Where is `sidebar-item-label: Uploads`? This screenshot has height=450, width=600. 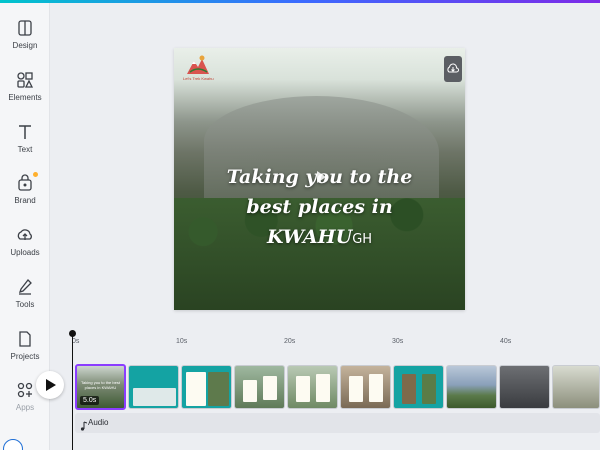 sidebar-item-label: Uploads is located at coordinates (25, 252).